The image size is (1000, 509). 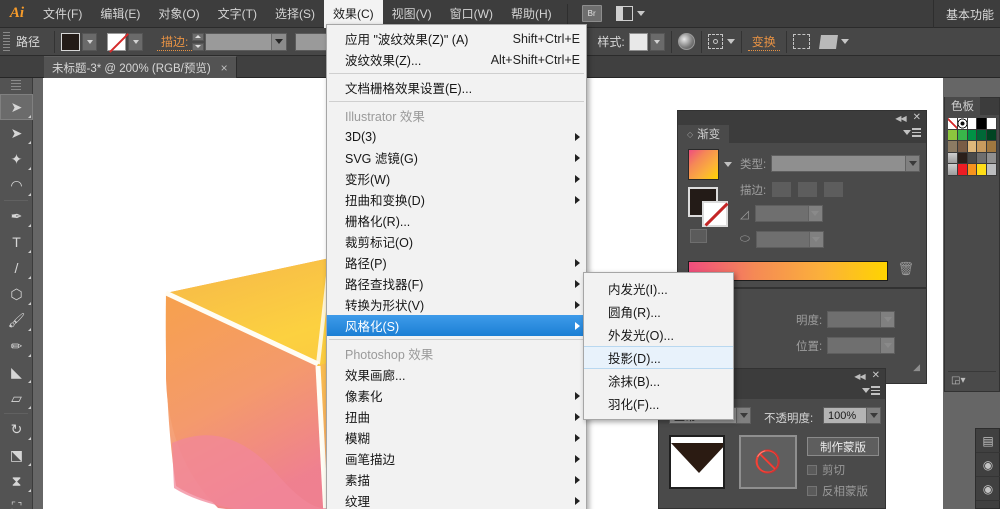 I want to click on gradient-opacity-select, so click(x=861, y=319).